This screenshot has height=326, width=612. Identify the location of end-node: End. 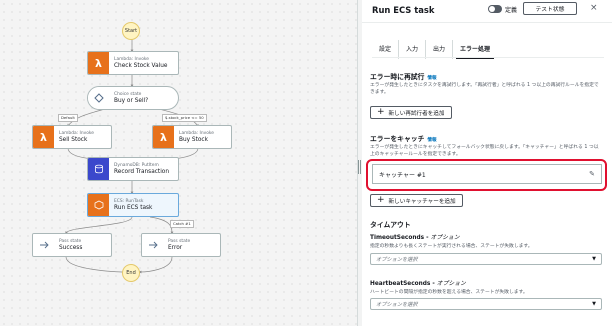
(131, 273).